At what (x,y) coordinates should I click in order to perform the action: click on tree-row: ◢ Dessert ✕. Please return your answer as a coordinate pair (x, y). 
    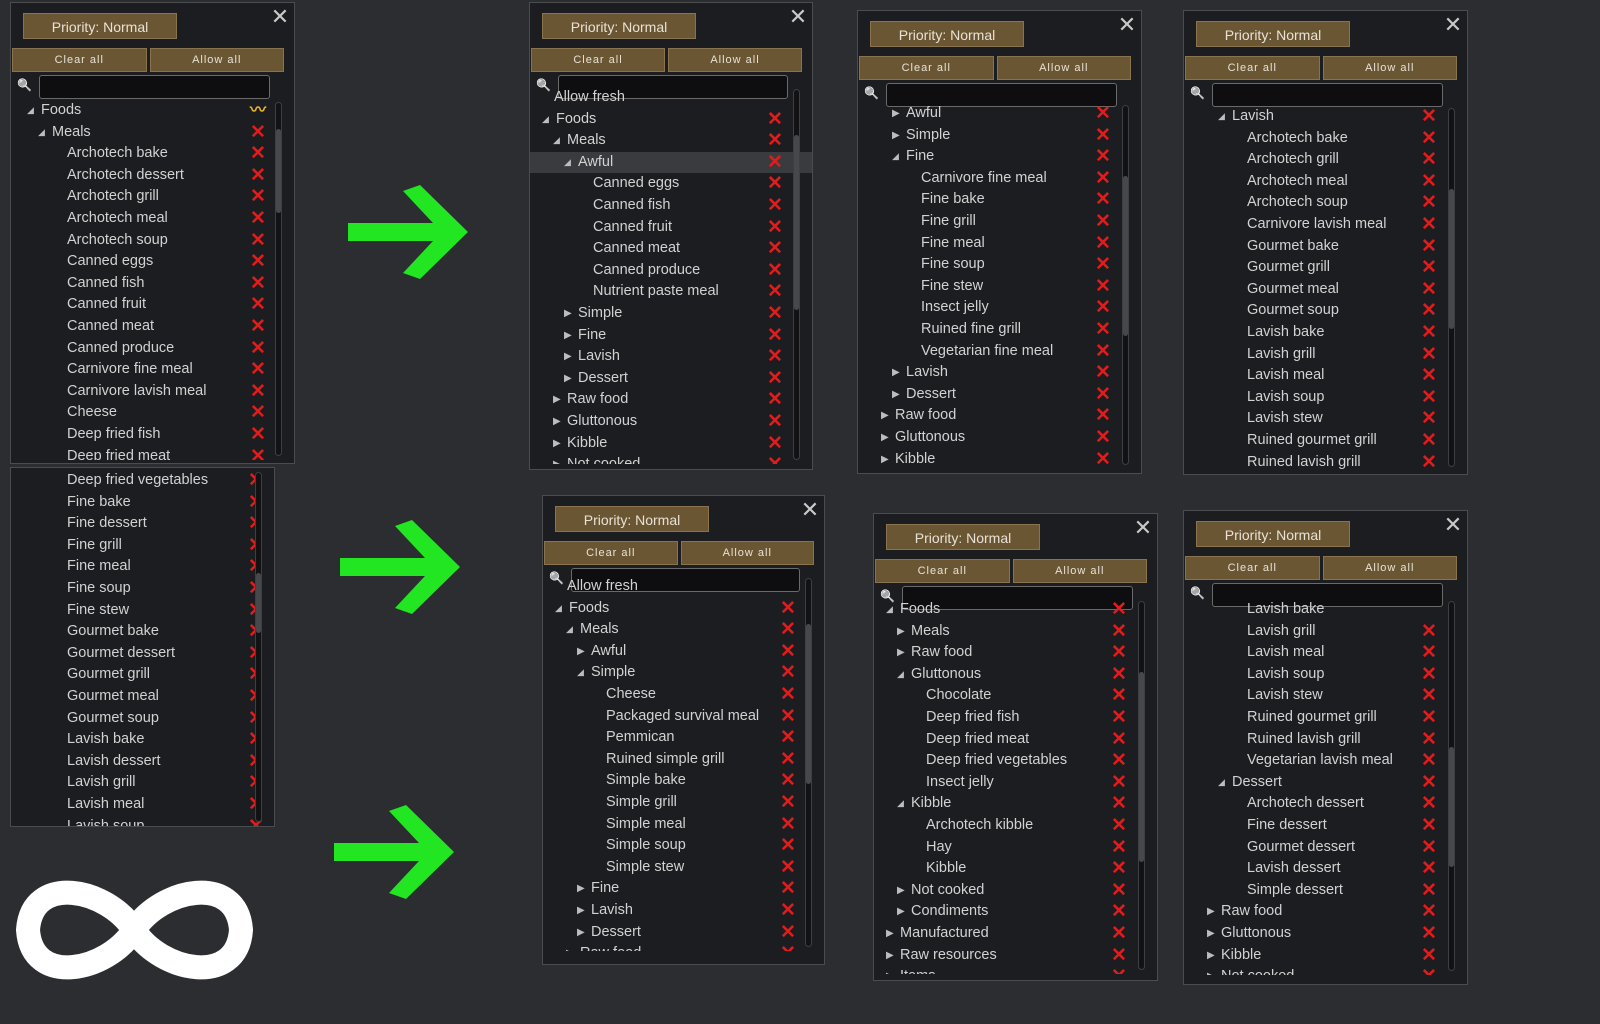
    Looking at the image, I should click on (1325, 783).